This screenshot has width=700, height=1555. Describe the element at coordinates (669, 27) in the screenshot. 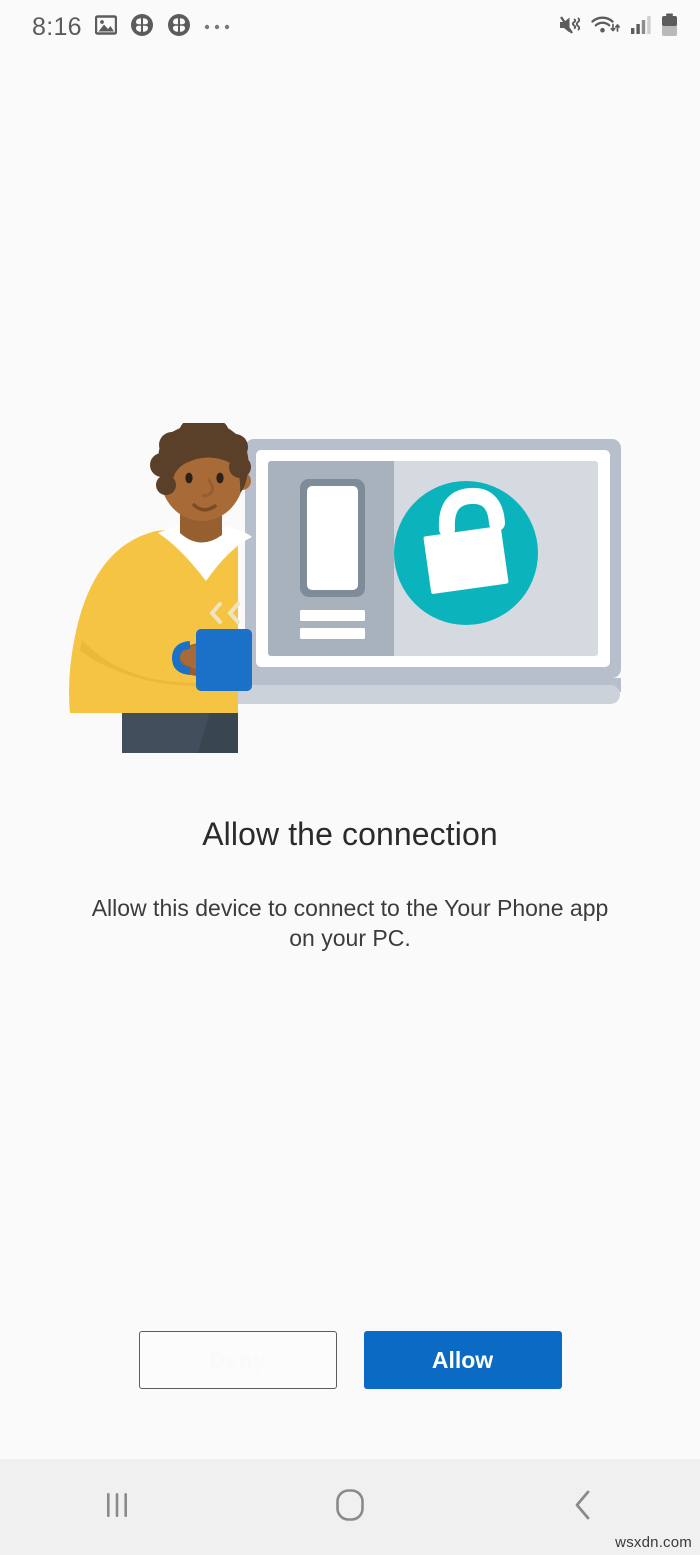

I see `battery-icon` at that location.